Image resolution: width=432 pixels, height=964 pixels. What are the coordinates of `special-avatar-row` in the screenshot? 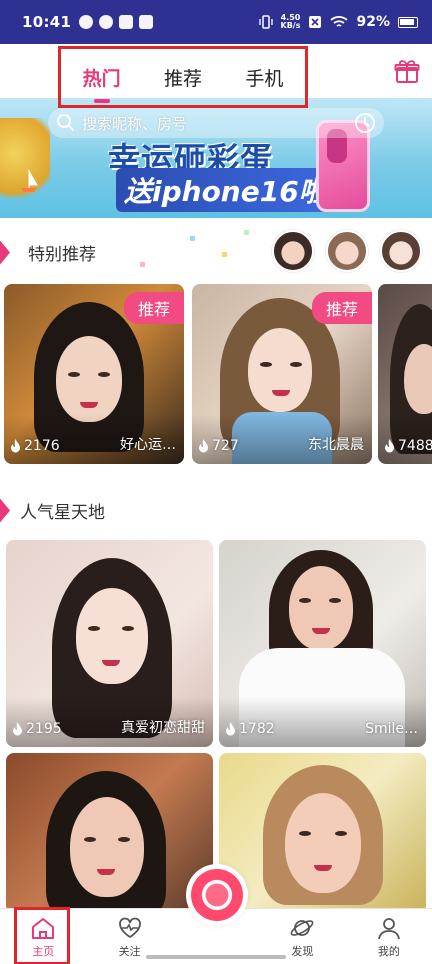 It's located at (347, 251).